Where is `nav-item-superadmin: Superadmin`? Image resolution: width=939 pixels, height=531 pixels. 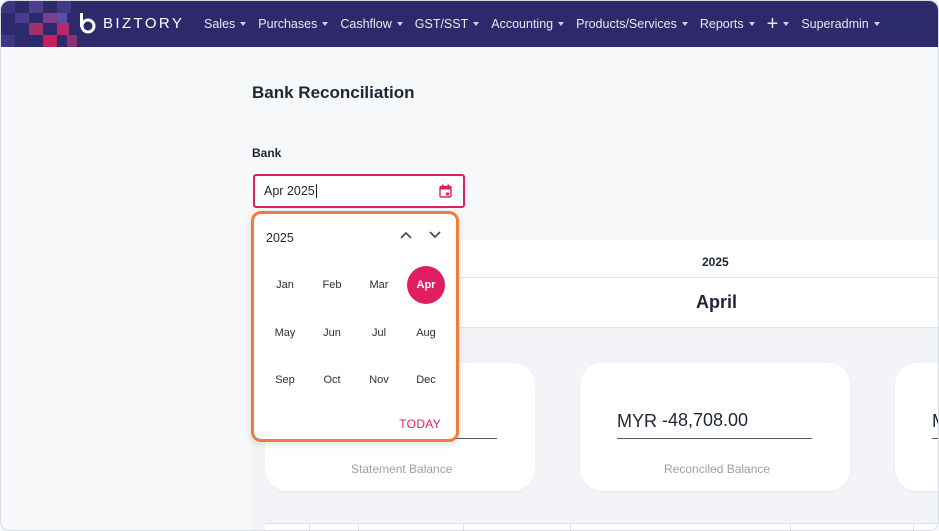 nav-item-superadmin: Superadmin is located at coordinates (840, 24).